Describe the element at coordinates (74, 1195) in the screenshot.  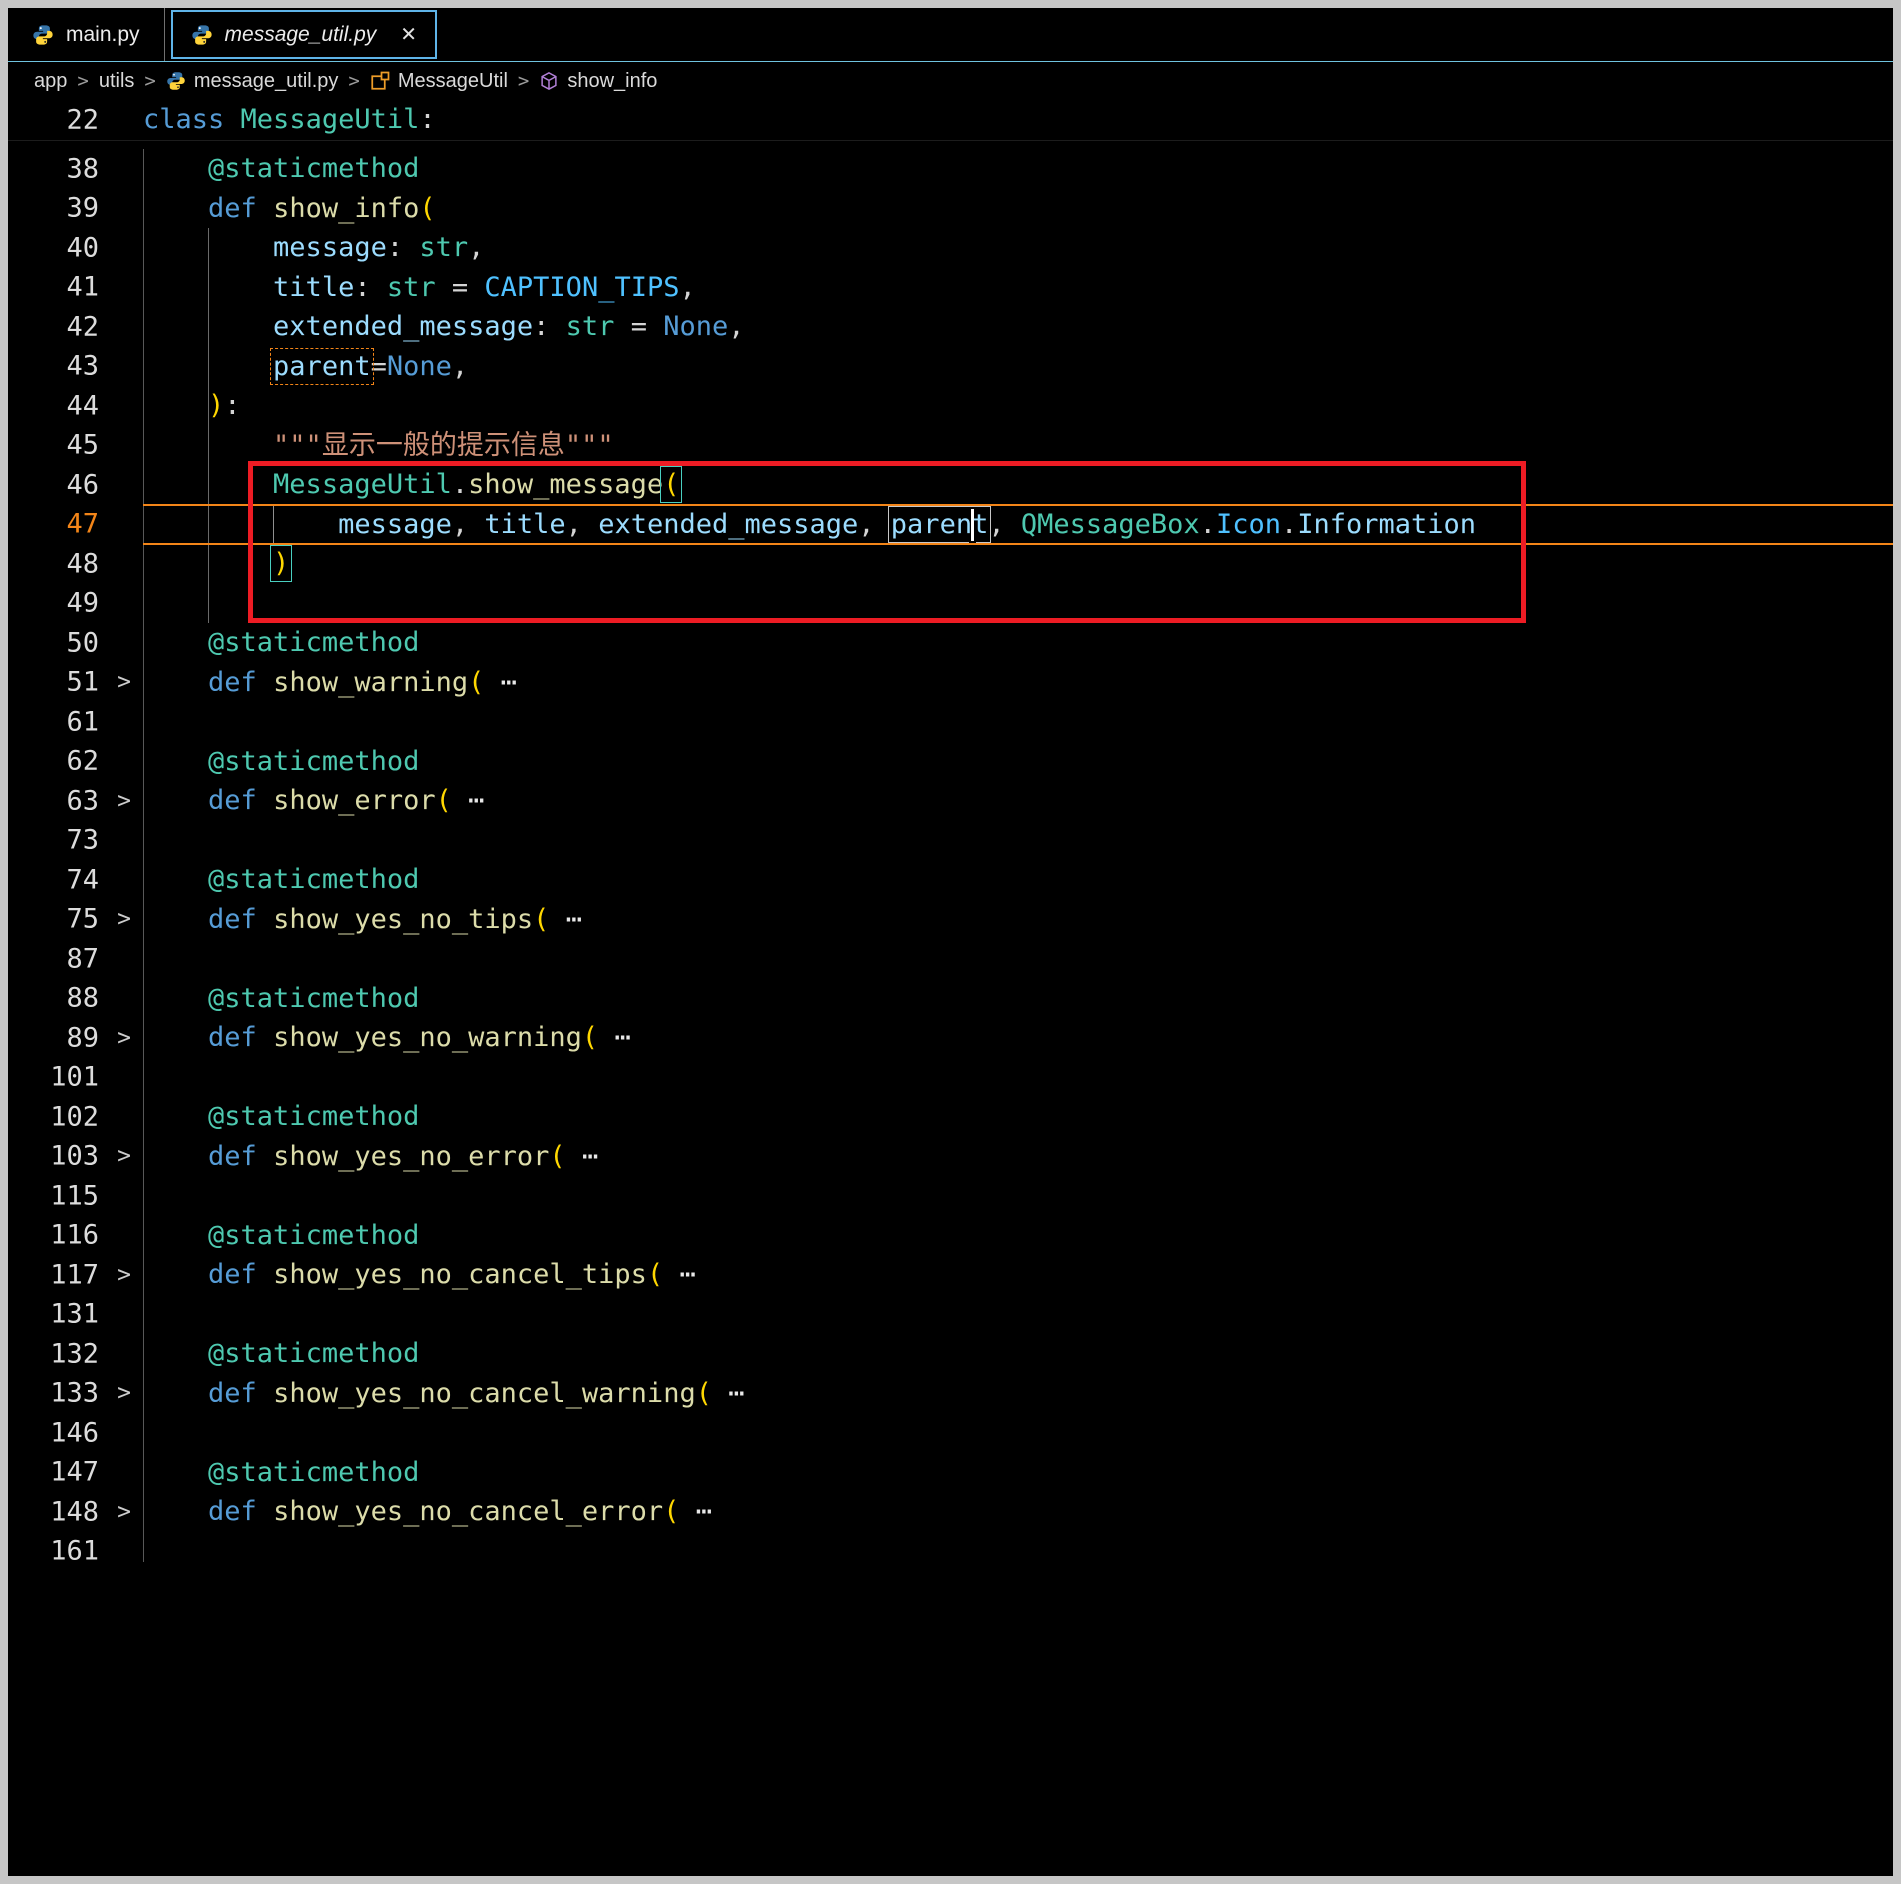
I see `line-number: 115` at that location.